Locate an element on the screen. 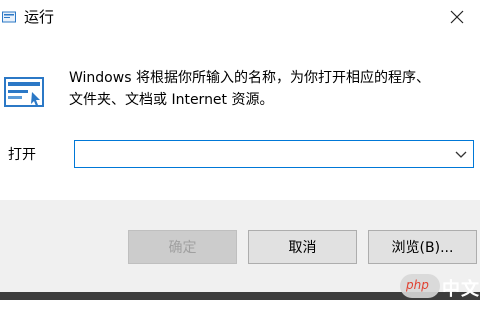 This screenshot has height=327, width=480. run-app-icon is located at coordinates (9, 17).